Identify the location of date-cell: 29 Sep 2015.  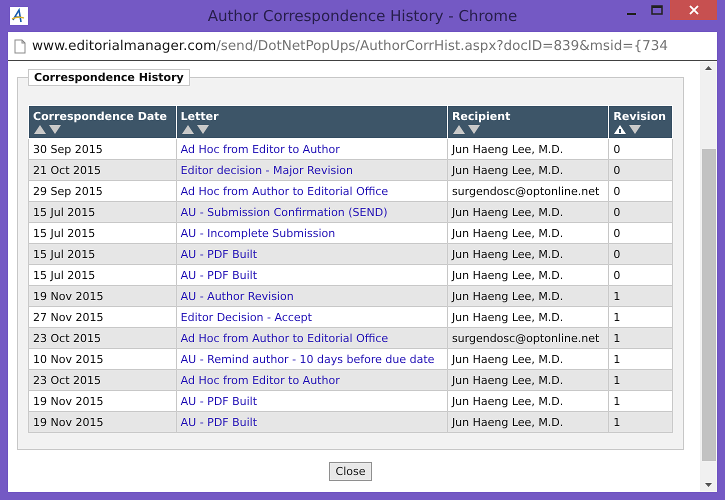
(102, 191).